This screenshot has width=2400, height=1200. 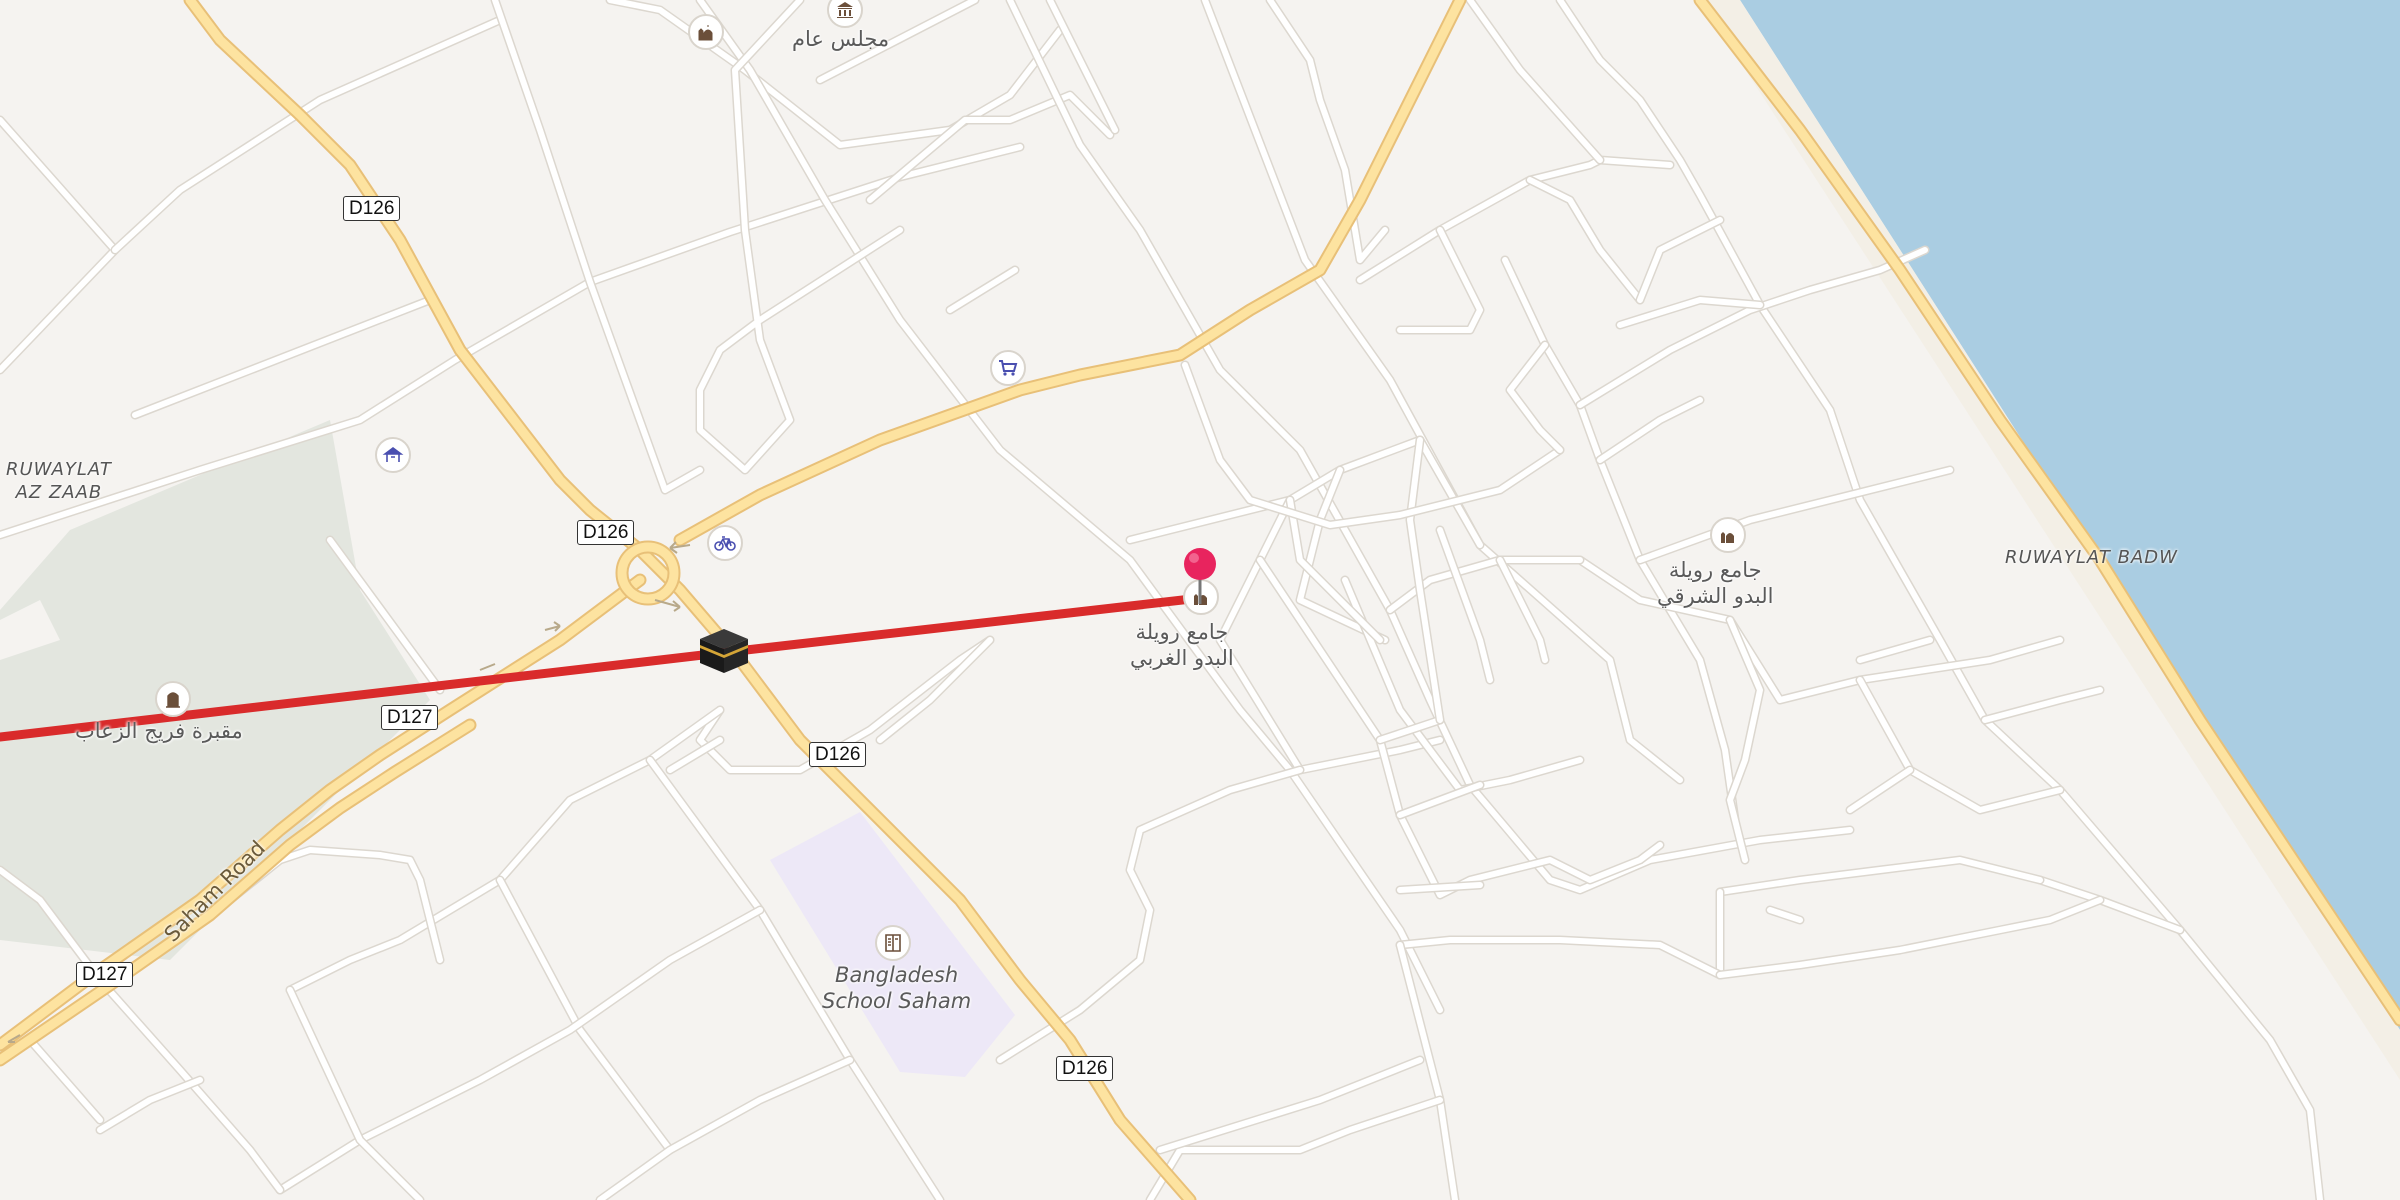 I want to click on label-mosque-west: جامع رويلة البدو الغربي, so click(x=1182, y=645).